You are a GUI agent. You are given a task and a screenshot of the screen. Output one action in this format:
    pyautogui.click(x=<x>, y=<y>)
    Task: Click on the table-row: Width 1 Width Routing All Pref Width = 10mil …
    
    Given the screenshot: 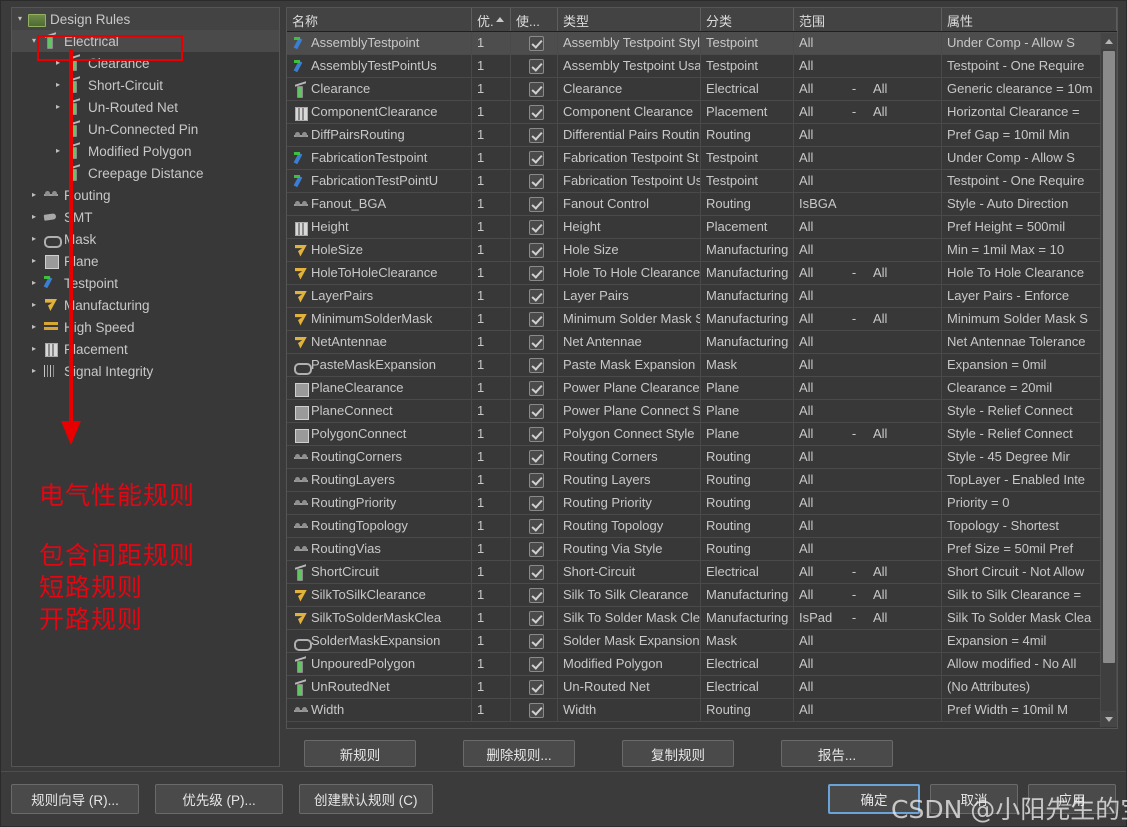 What is the action you would take?
    pyautogui.click(x=702, y=710)
    